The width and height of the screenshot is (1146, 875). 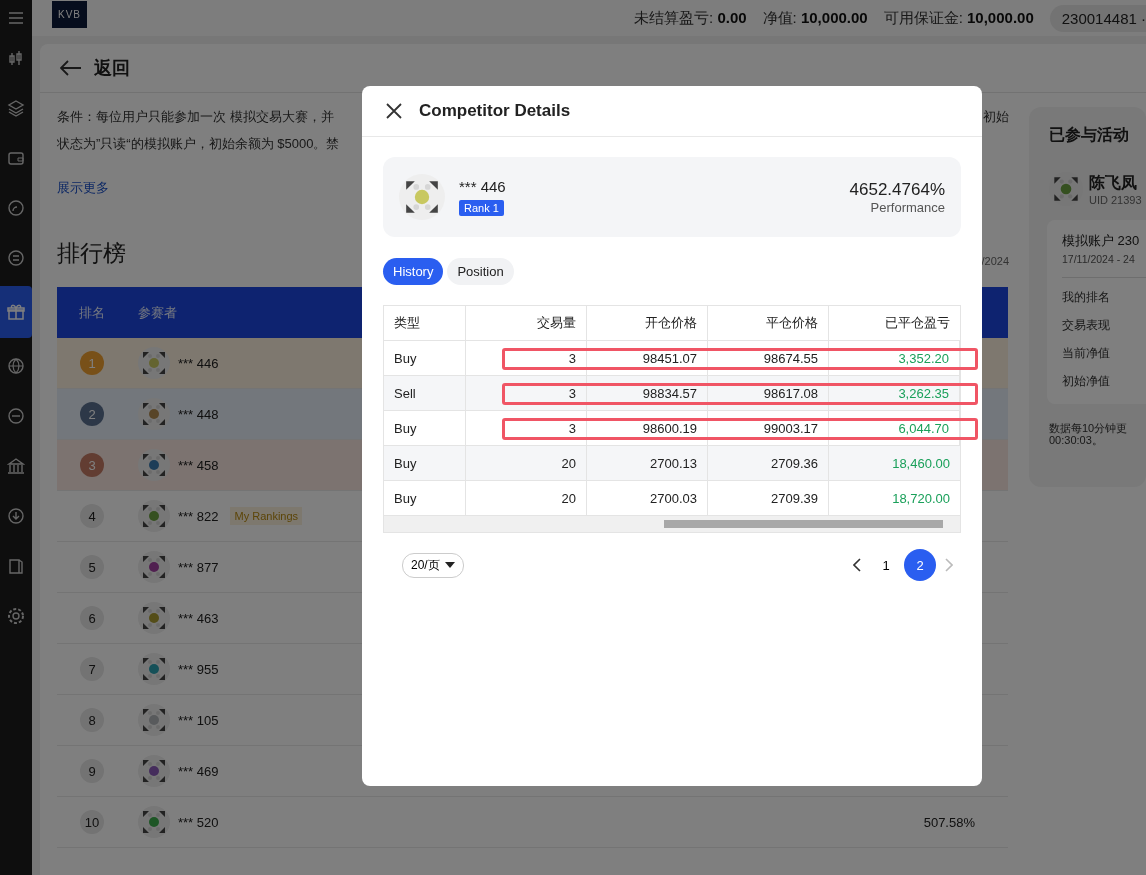 What do you see at coordinates (198, 771) in the screenshot?
I see `competitor-name: *** 469` at bounding box center [198, 771].